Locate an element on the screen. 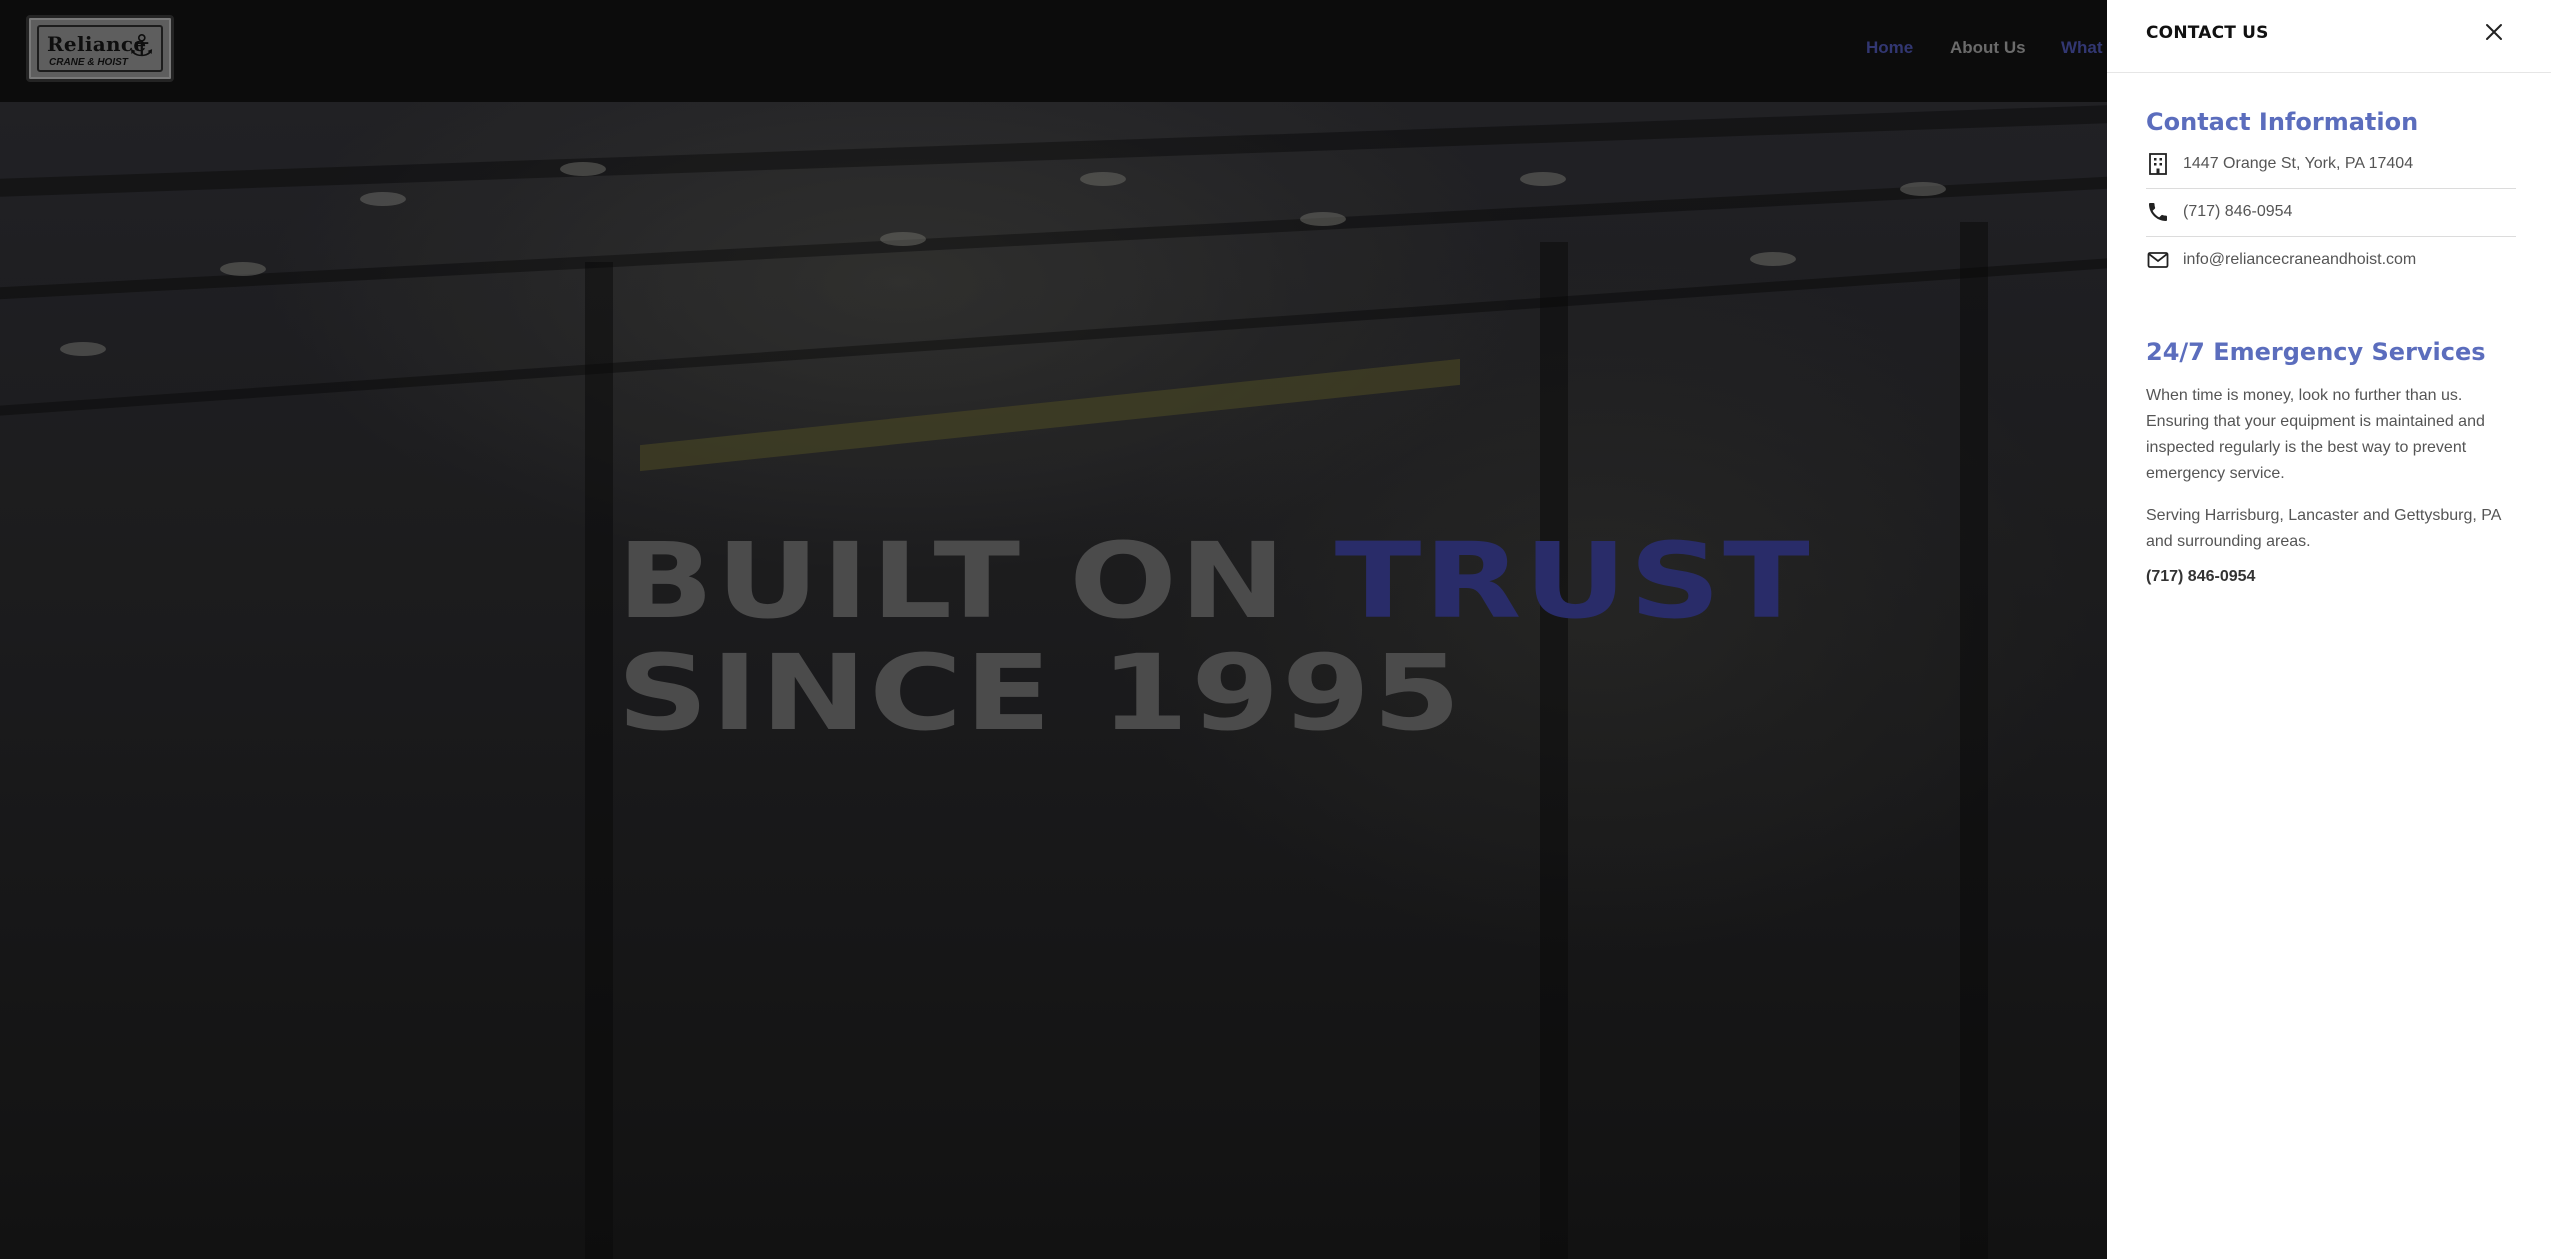  close-button is located at coordinates (2494, 32).